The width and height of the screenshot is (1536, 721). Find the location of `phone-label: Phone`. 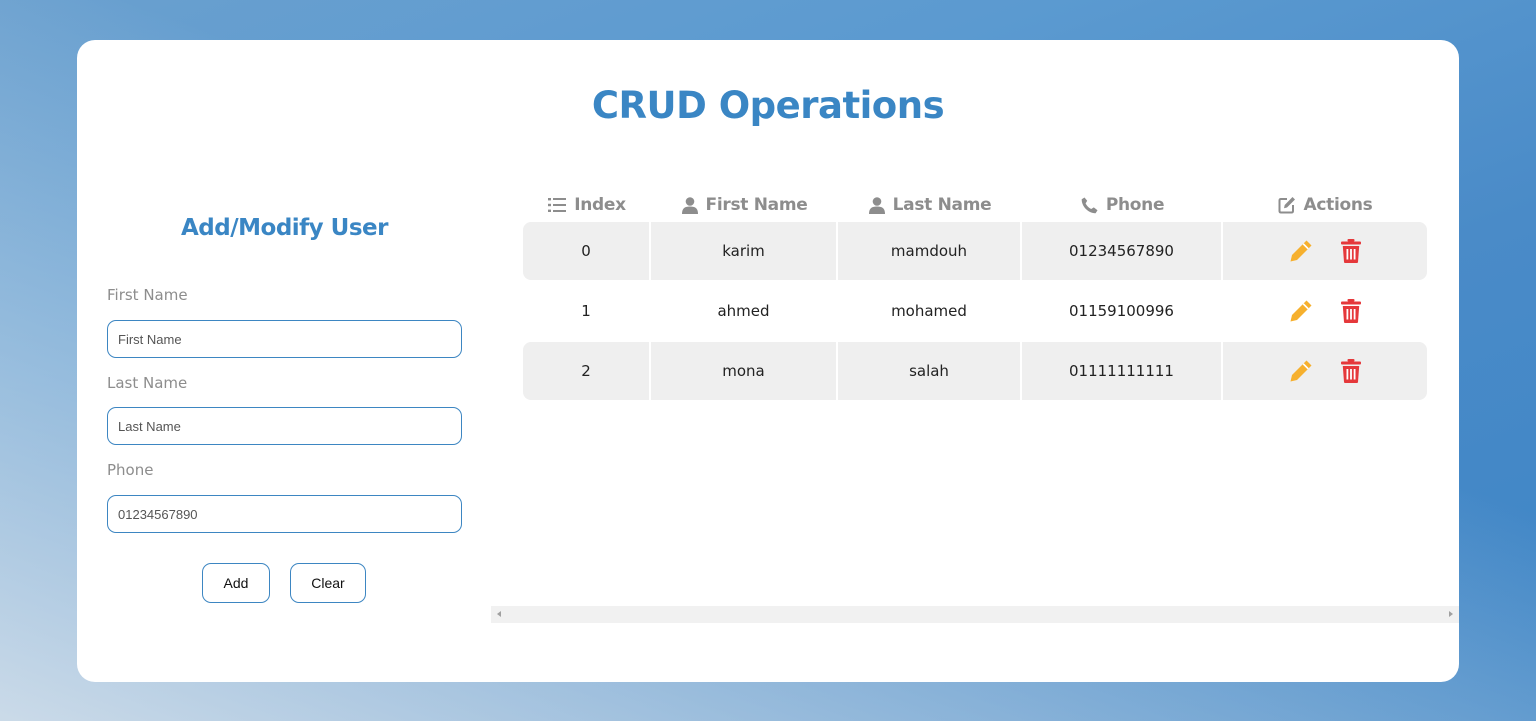

phone-label: Phone is located at coordinates (130, 470).